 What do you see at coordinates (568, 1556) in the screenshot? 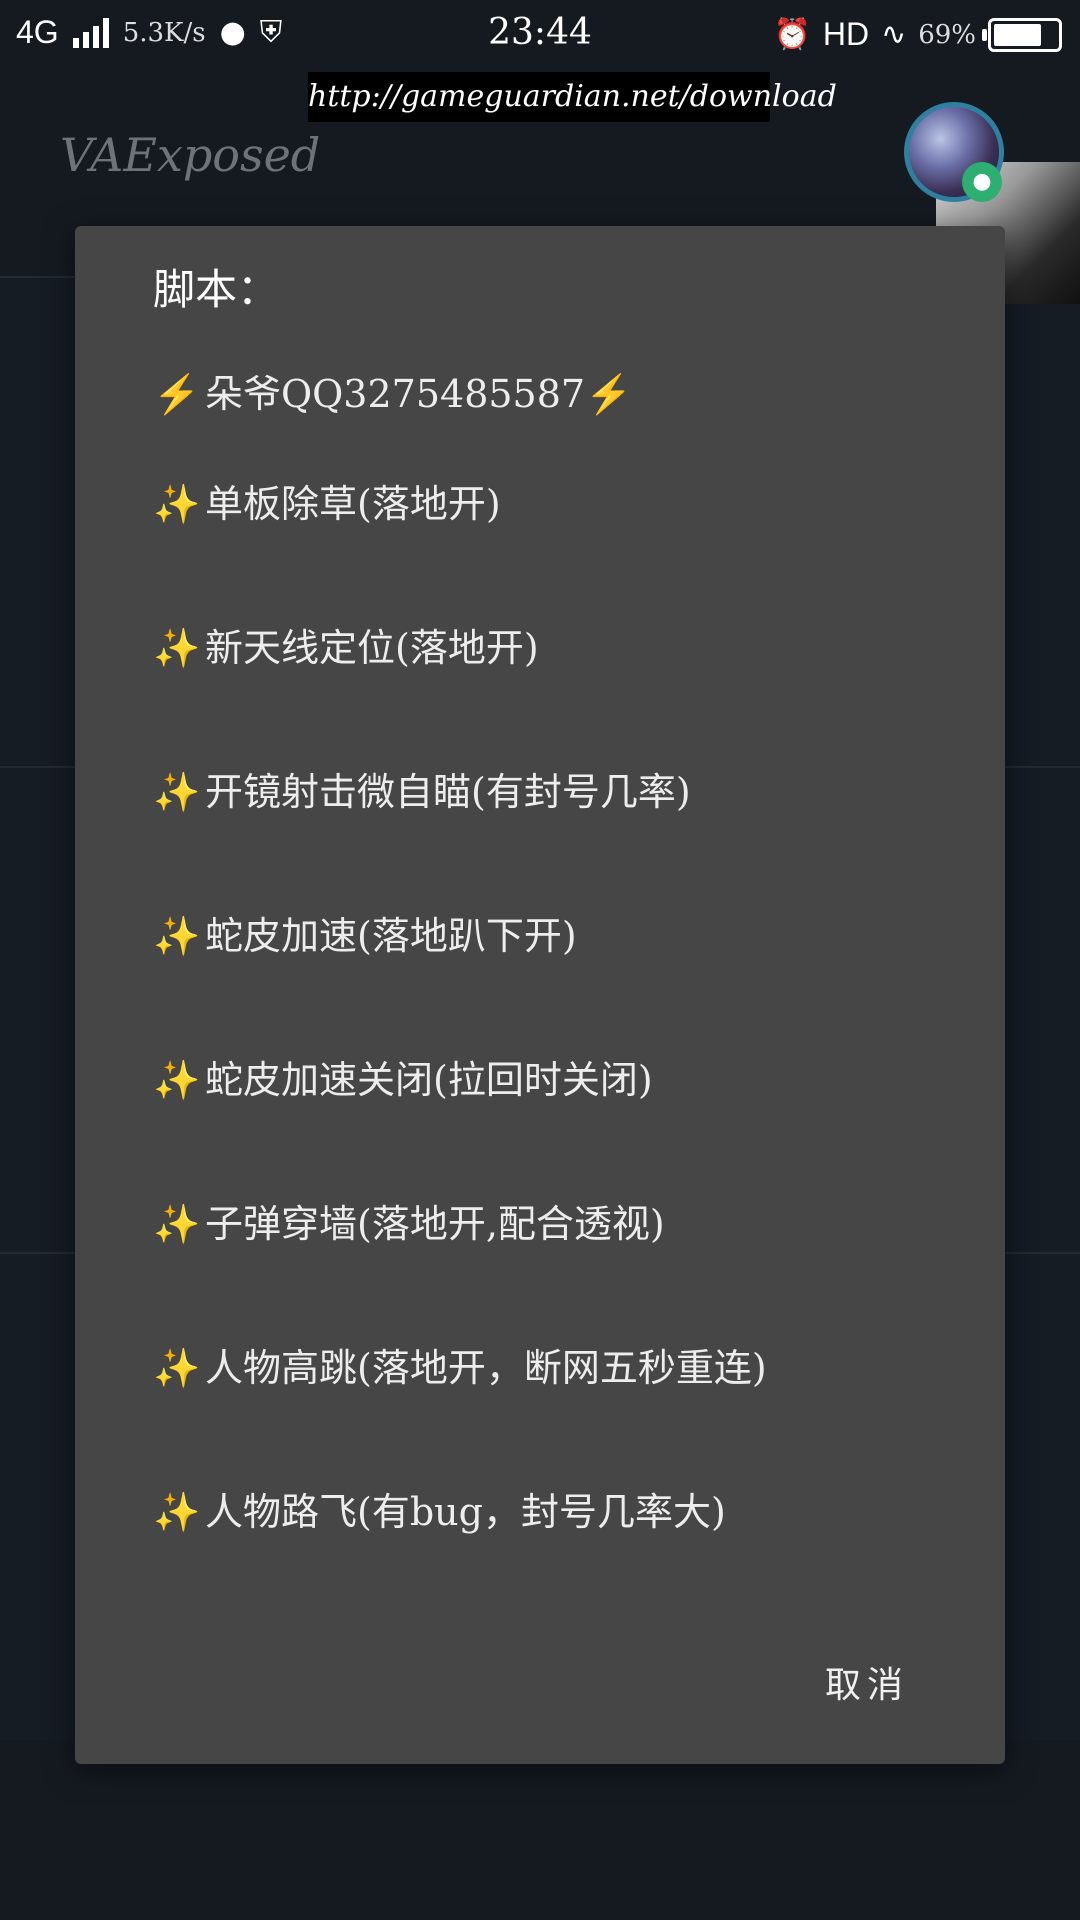
I see `script-item: ✨ 人物路飞(有bug，封号几率大)` at bounding box center [568, 1556].